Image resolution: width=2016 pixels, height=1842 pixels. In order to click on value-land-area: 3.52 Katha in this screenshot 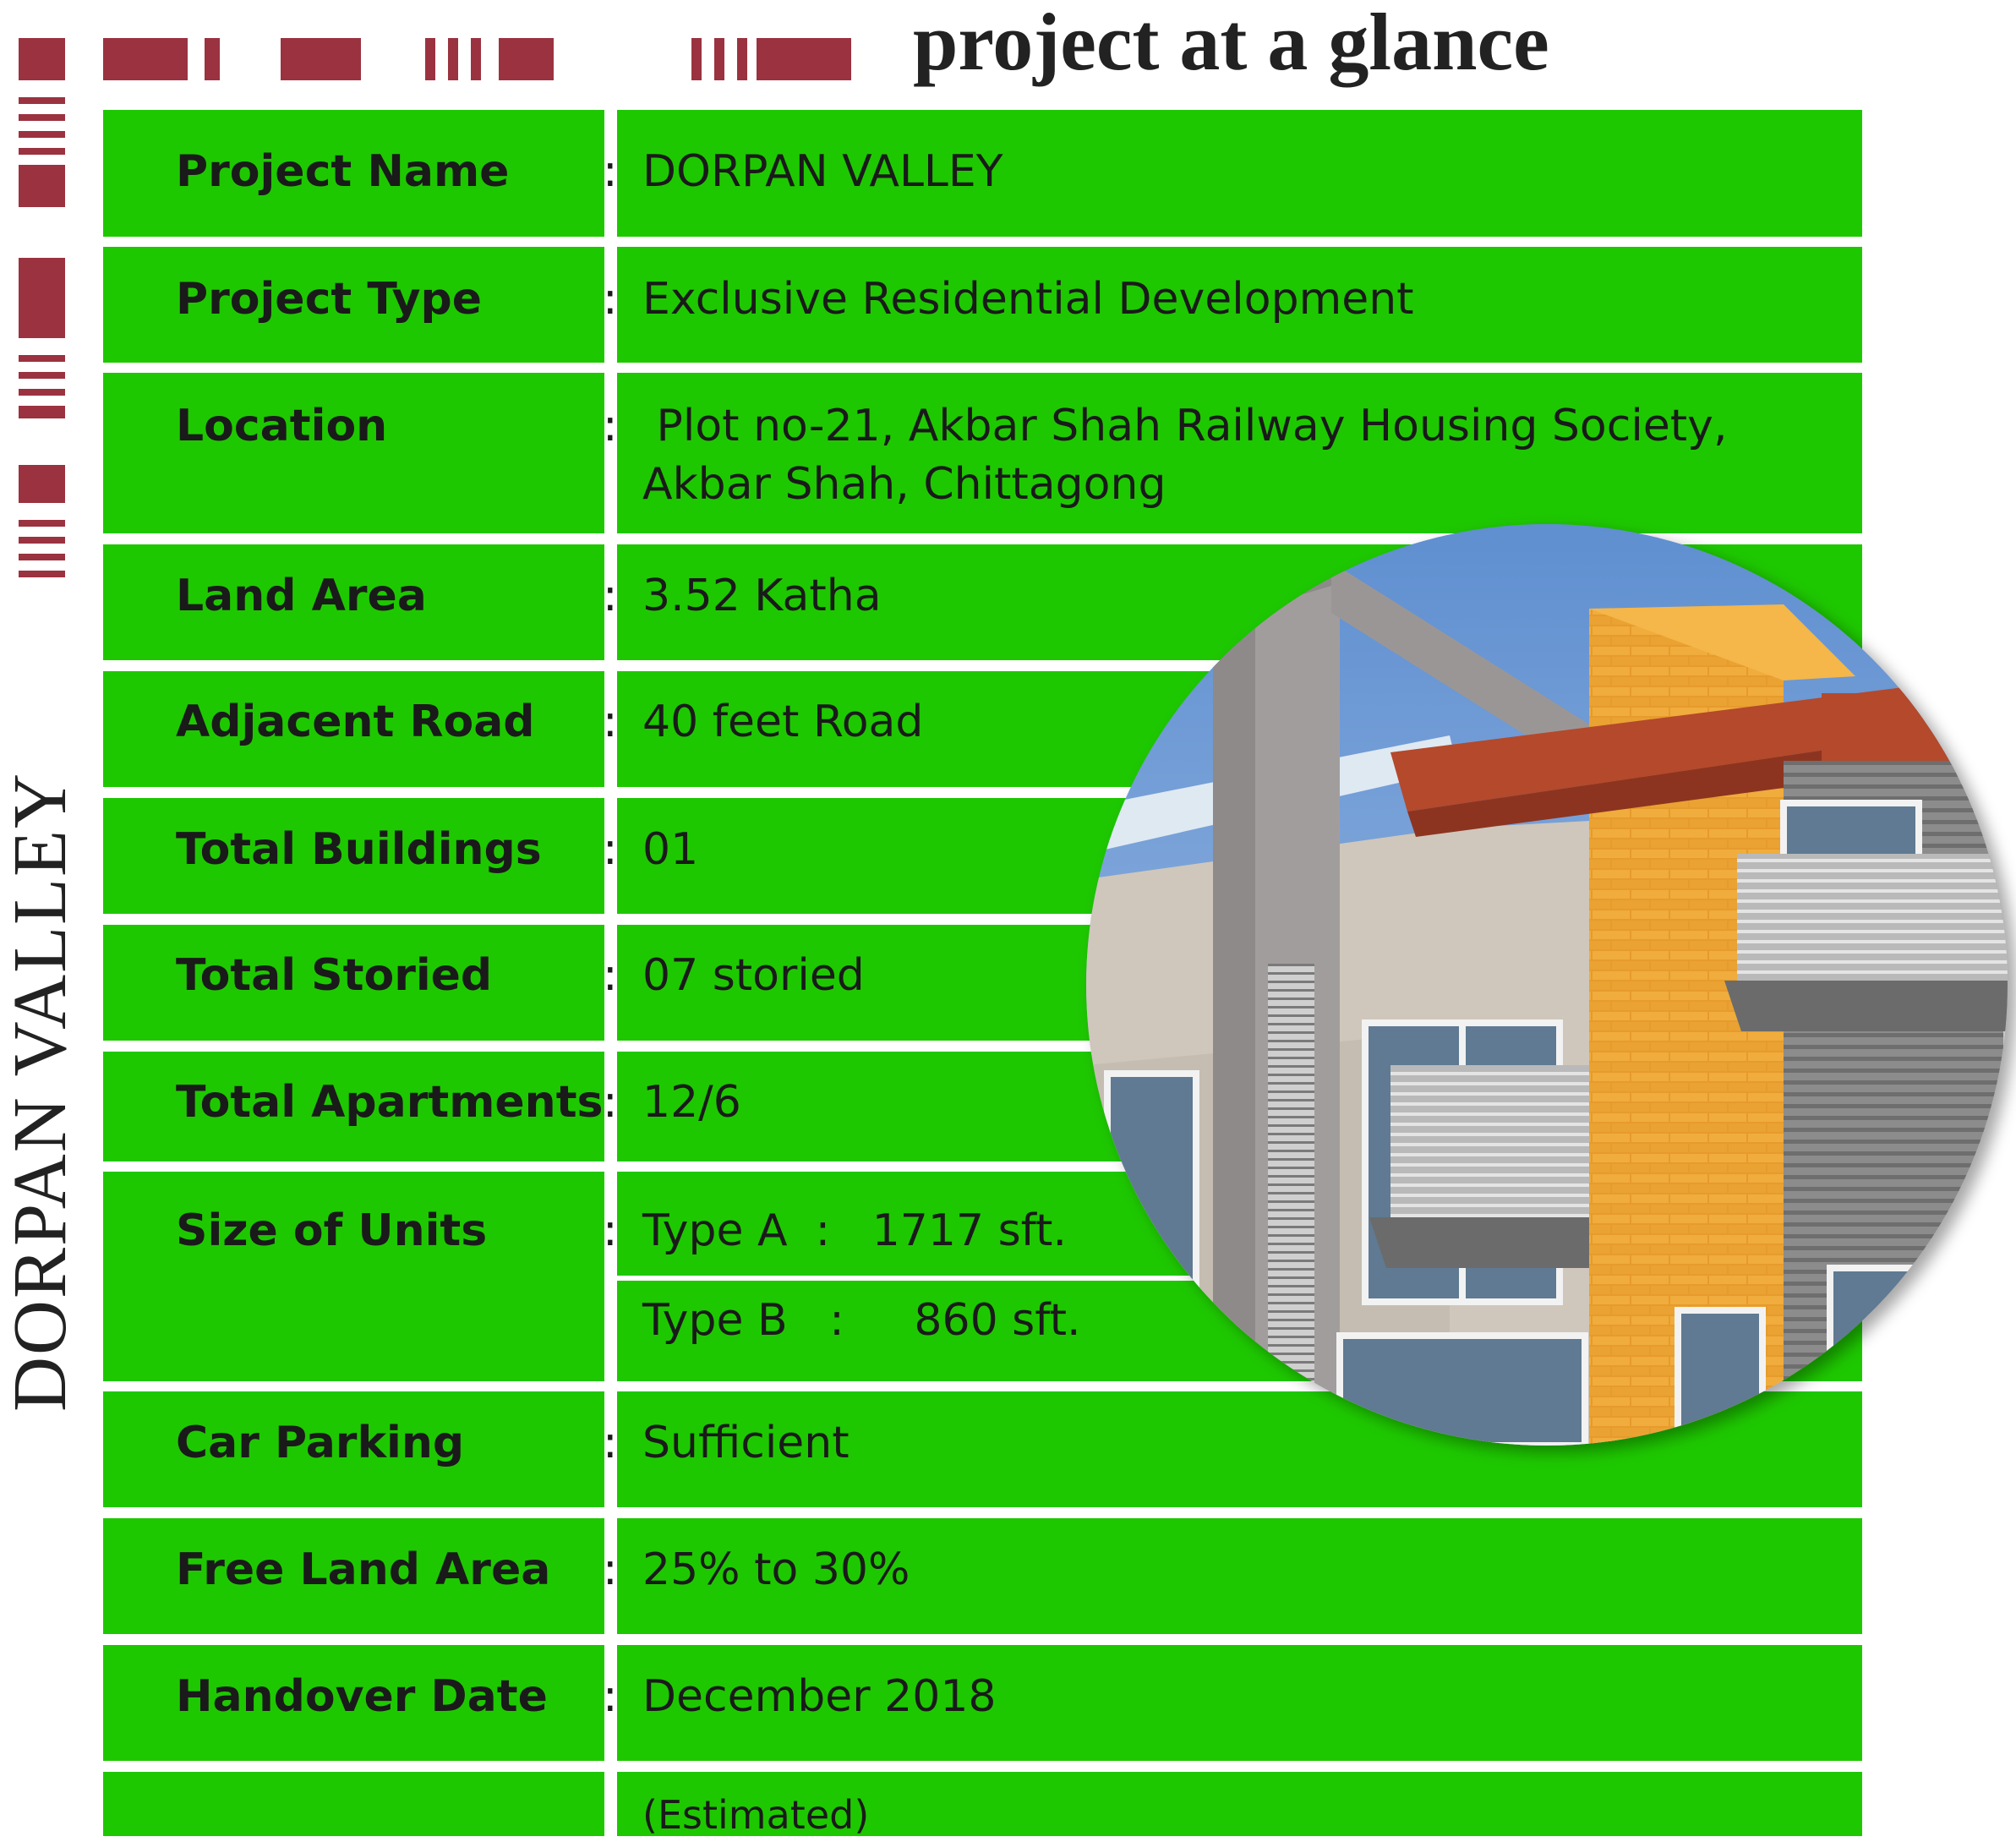, I will do `click(762, 596)`.